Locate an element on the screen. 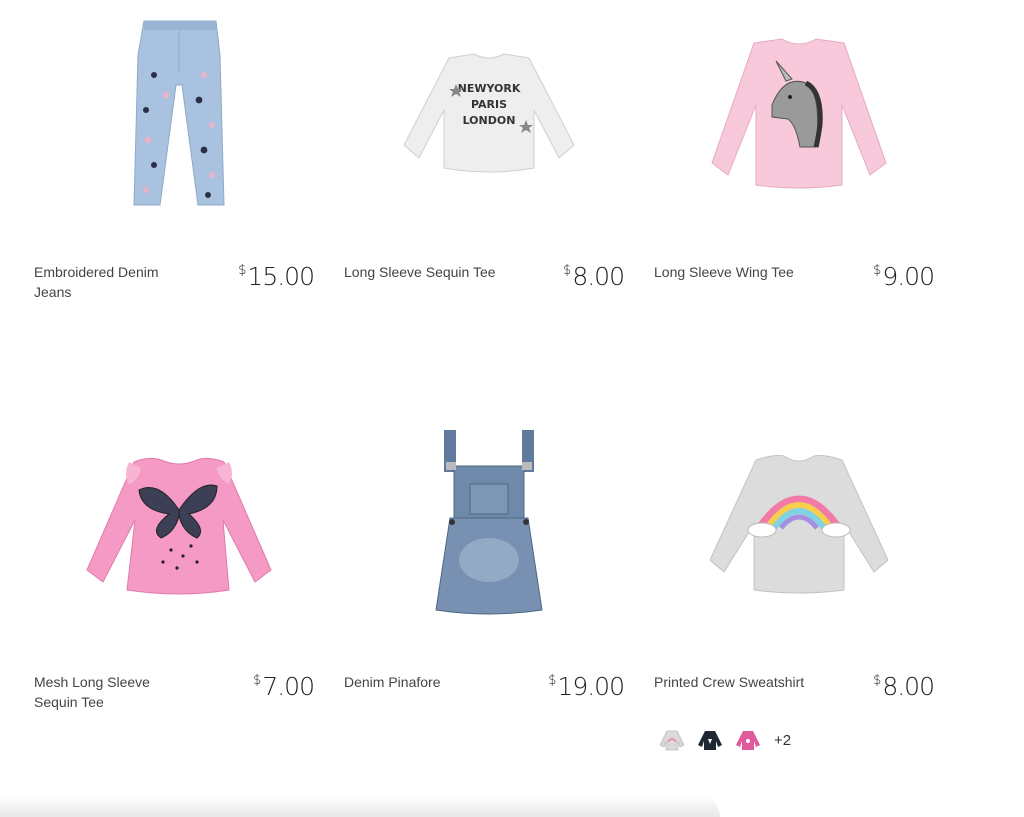 Image resolution: width=1024 pixels, height=817 pixels. color-swatches: +2 is located at coordinates (724, 740).